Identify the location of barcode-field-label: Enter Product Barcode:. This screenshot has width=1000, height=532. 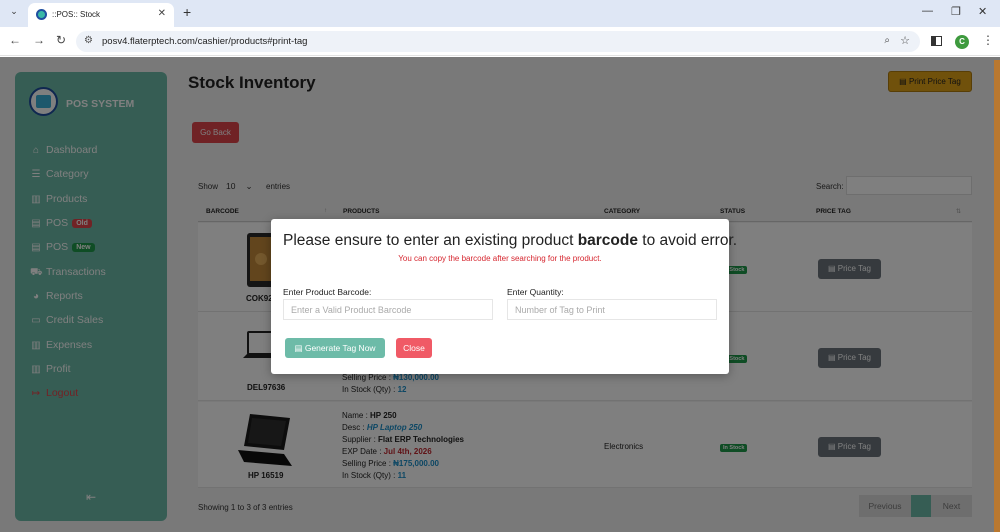
(327, 292).